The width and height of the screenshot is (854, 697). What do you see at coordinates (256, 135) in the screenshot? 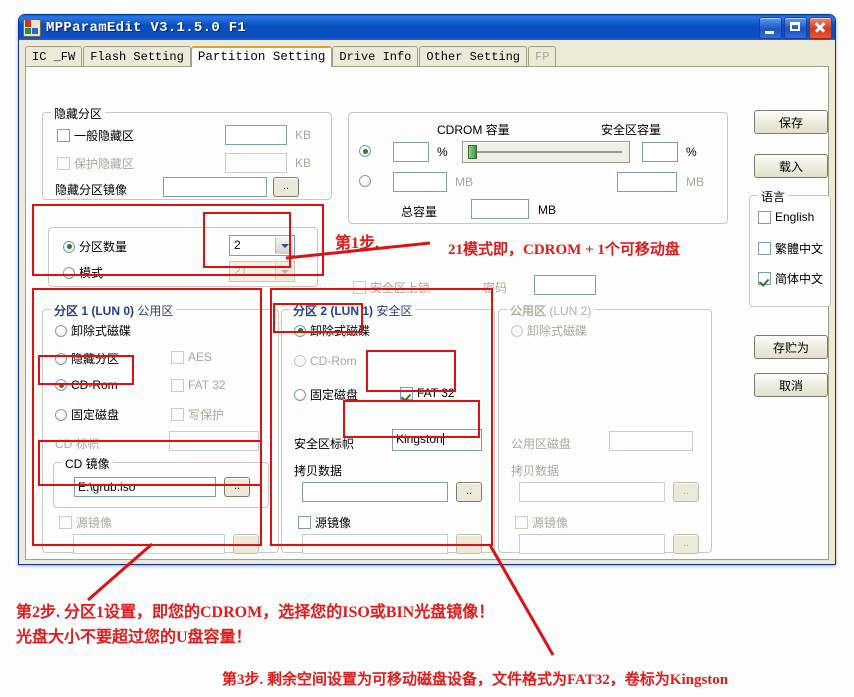
I see `normal-hidden-size-input` at bounding box center [256, 135].